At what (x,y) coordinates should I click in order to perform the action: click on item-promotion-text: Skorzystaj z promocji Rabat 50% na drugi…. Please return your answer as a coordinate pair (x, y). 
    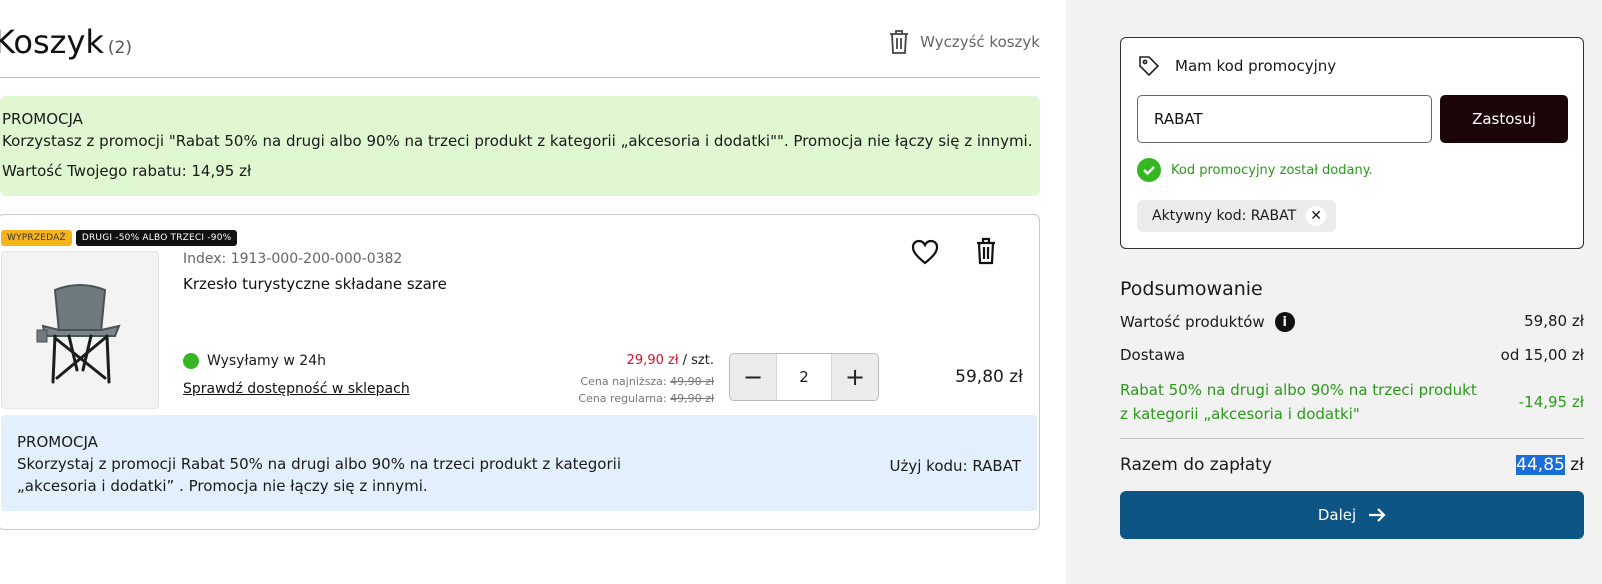
    Looking at the image, I should click on (319, 475).